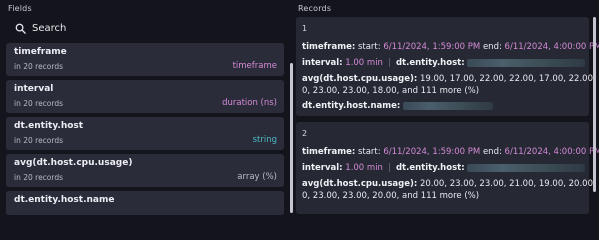 The width and height of the screenshot is (599, 240). What do you see at coordinates (20, 28) in the screenshot?
I see `search-icon` at bounding box center [20, 28].